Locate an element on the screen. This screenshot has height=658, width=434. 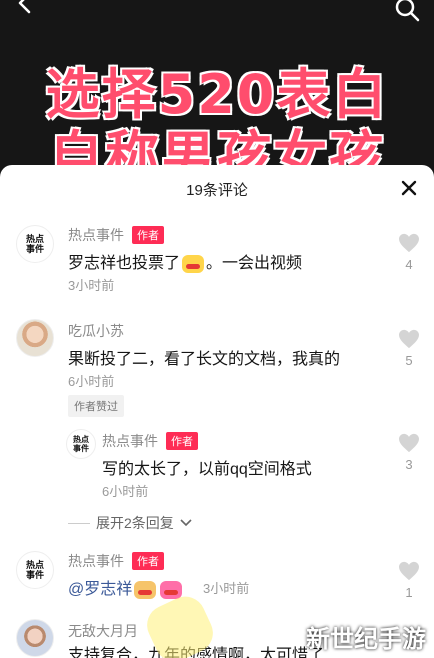
close-icon is located at coordinates (409, 188).